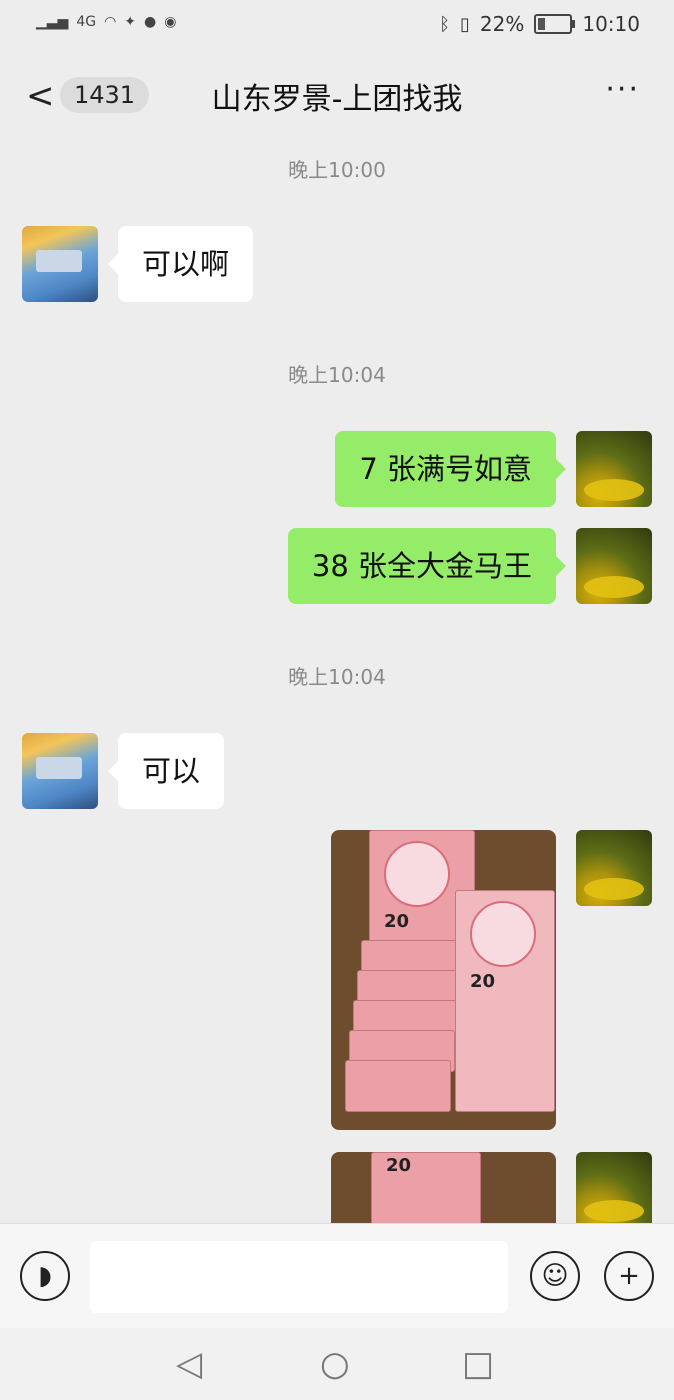 The height and width of the screenshot is (1400, 674). I want to click on message-bubble-sent: 7 张满号如意, so click(450, 469).